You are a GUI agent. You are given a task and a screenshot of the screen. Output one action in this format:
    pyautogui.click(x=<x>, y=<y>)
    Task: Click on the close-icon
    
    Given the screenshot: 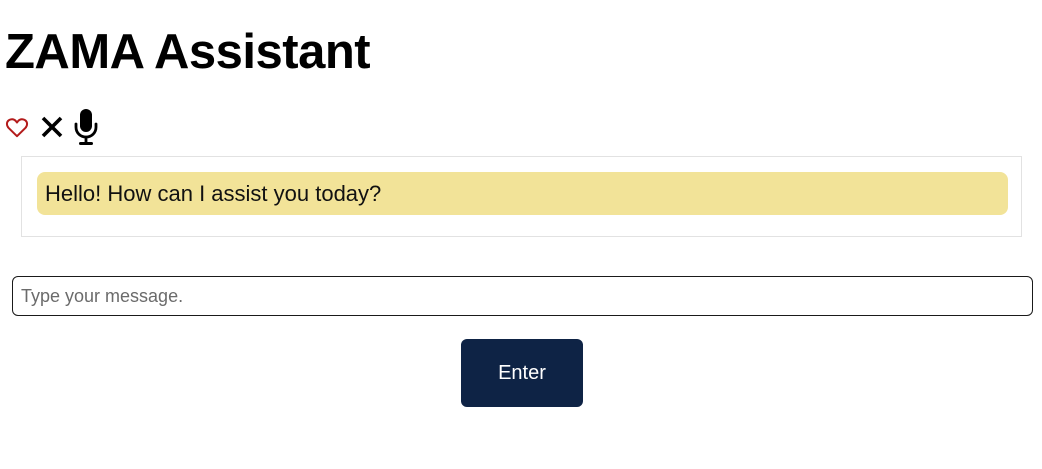 What is the action you would take?
    pyautogui.click(x=52, y=127)
    